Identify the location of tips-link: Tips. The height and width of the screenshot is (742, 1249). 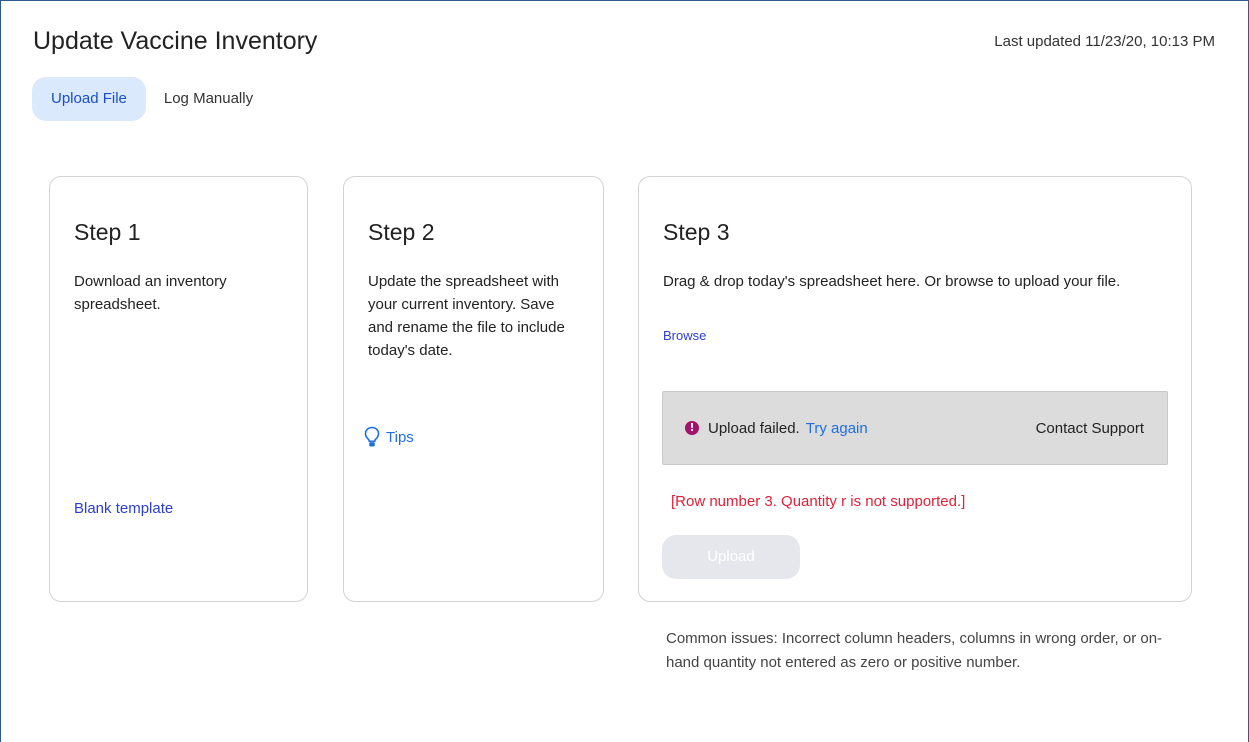
(389, 437).